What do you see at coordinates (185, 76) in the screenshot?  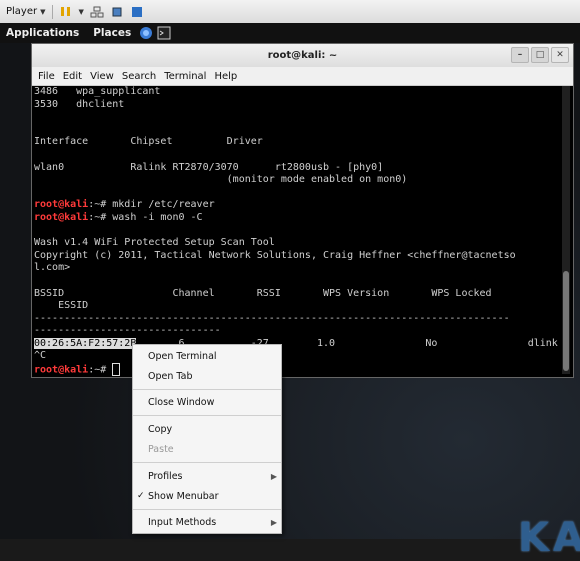 I see `menu-terminal: Terminal` at bounding box center [185, 76].